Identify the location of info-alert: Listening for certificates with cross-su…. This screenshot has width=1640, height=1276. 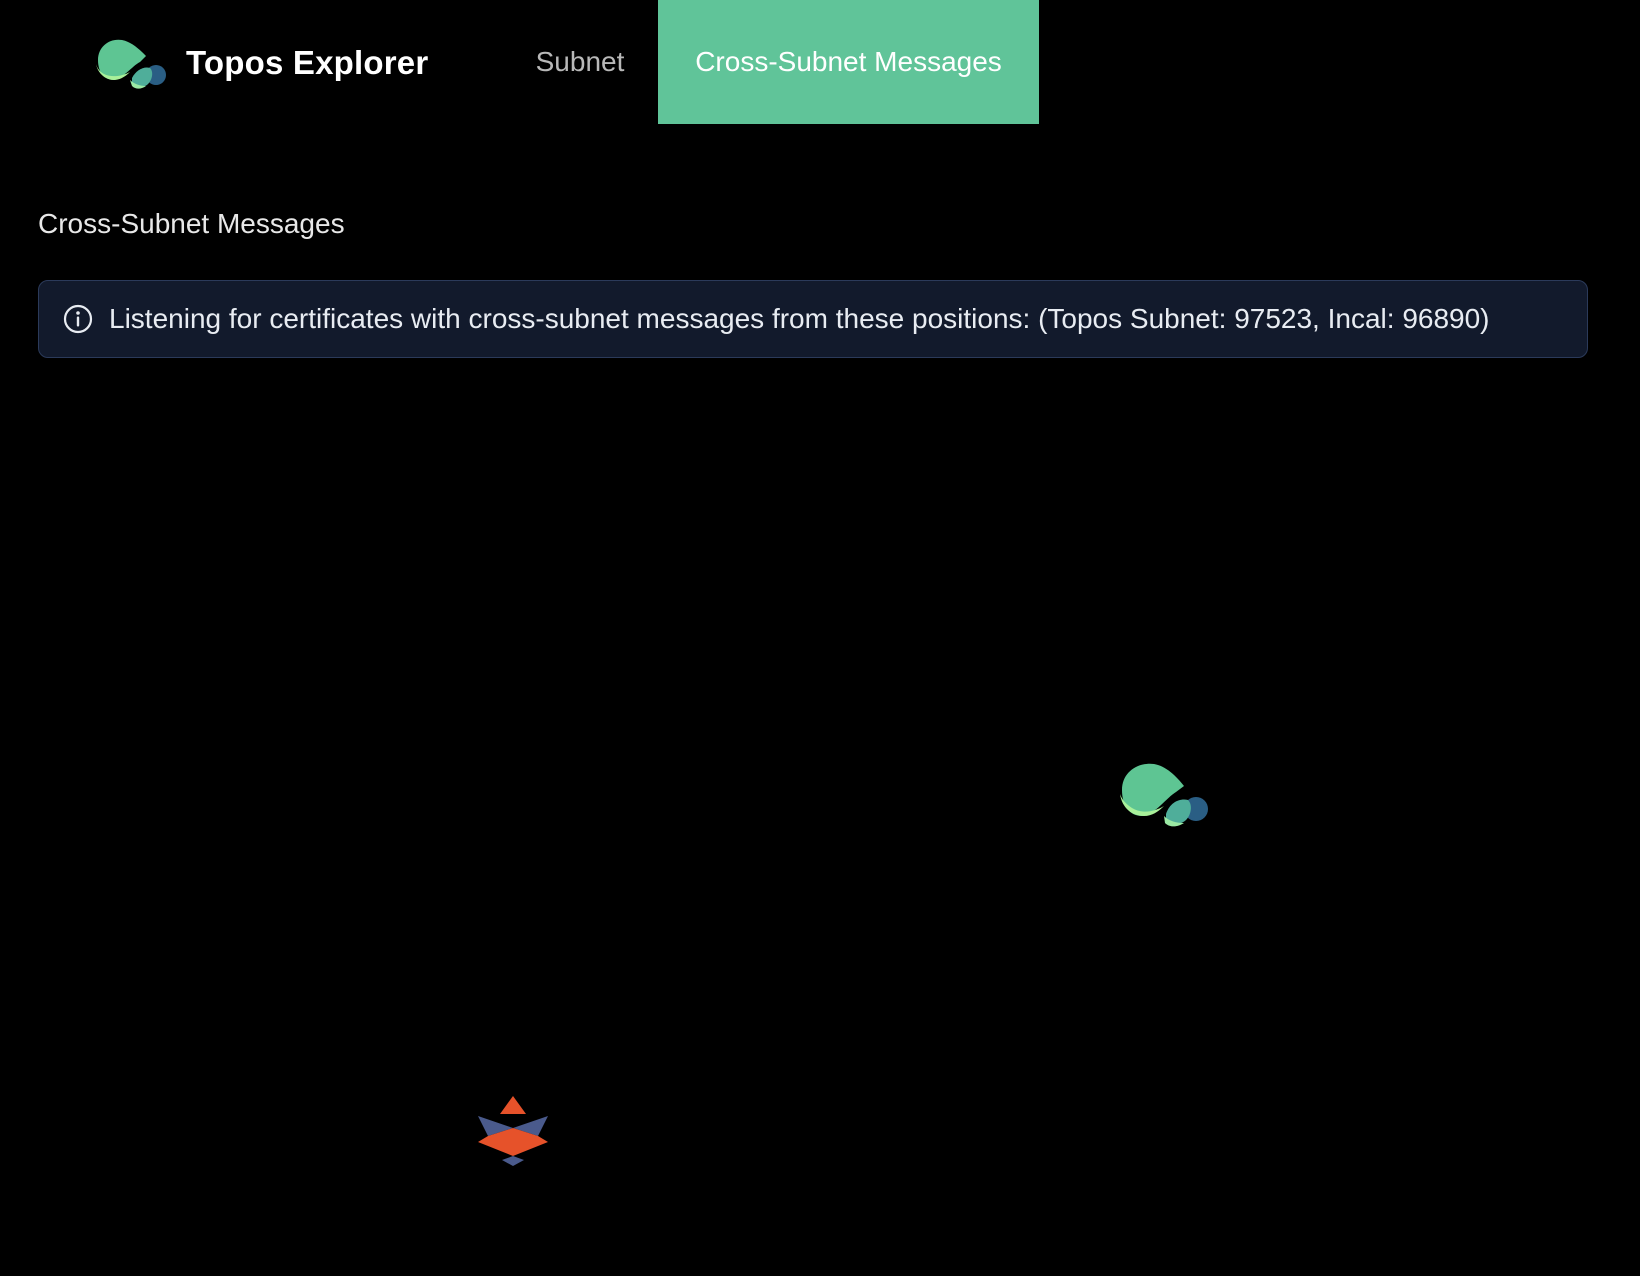
(813, 319).